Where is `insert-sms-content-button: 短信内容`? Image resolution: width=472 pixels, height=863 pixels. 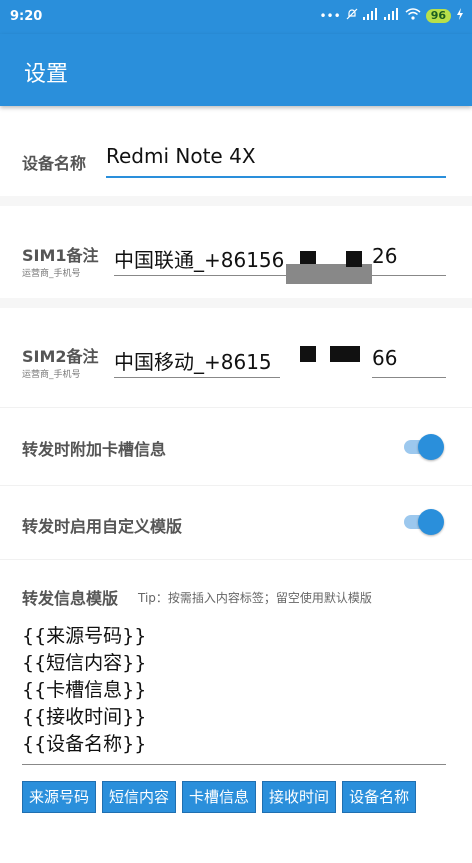 insert-sms-content-button: 短信内容 is located at coordinates (139, 797).